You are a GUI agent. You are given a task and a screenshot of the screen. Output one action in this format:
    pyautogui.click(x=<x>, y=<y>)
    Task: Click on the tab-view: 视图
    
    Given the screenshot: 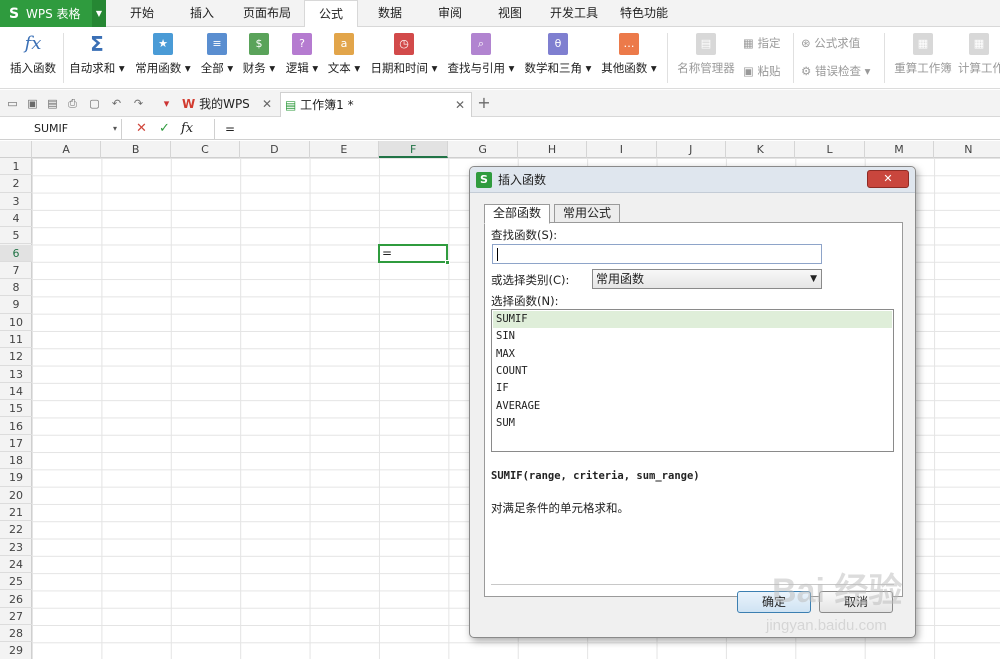 What is the action you would take?
    pyautogui.click(x=510, y=13)
    